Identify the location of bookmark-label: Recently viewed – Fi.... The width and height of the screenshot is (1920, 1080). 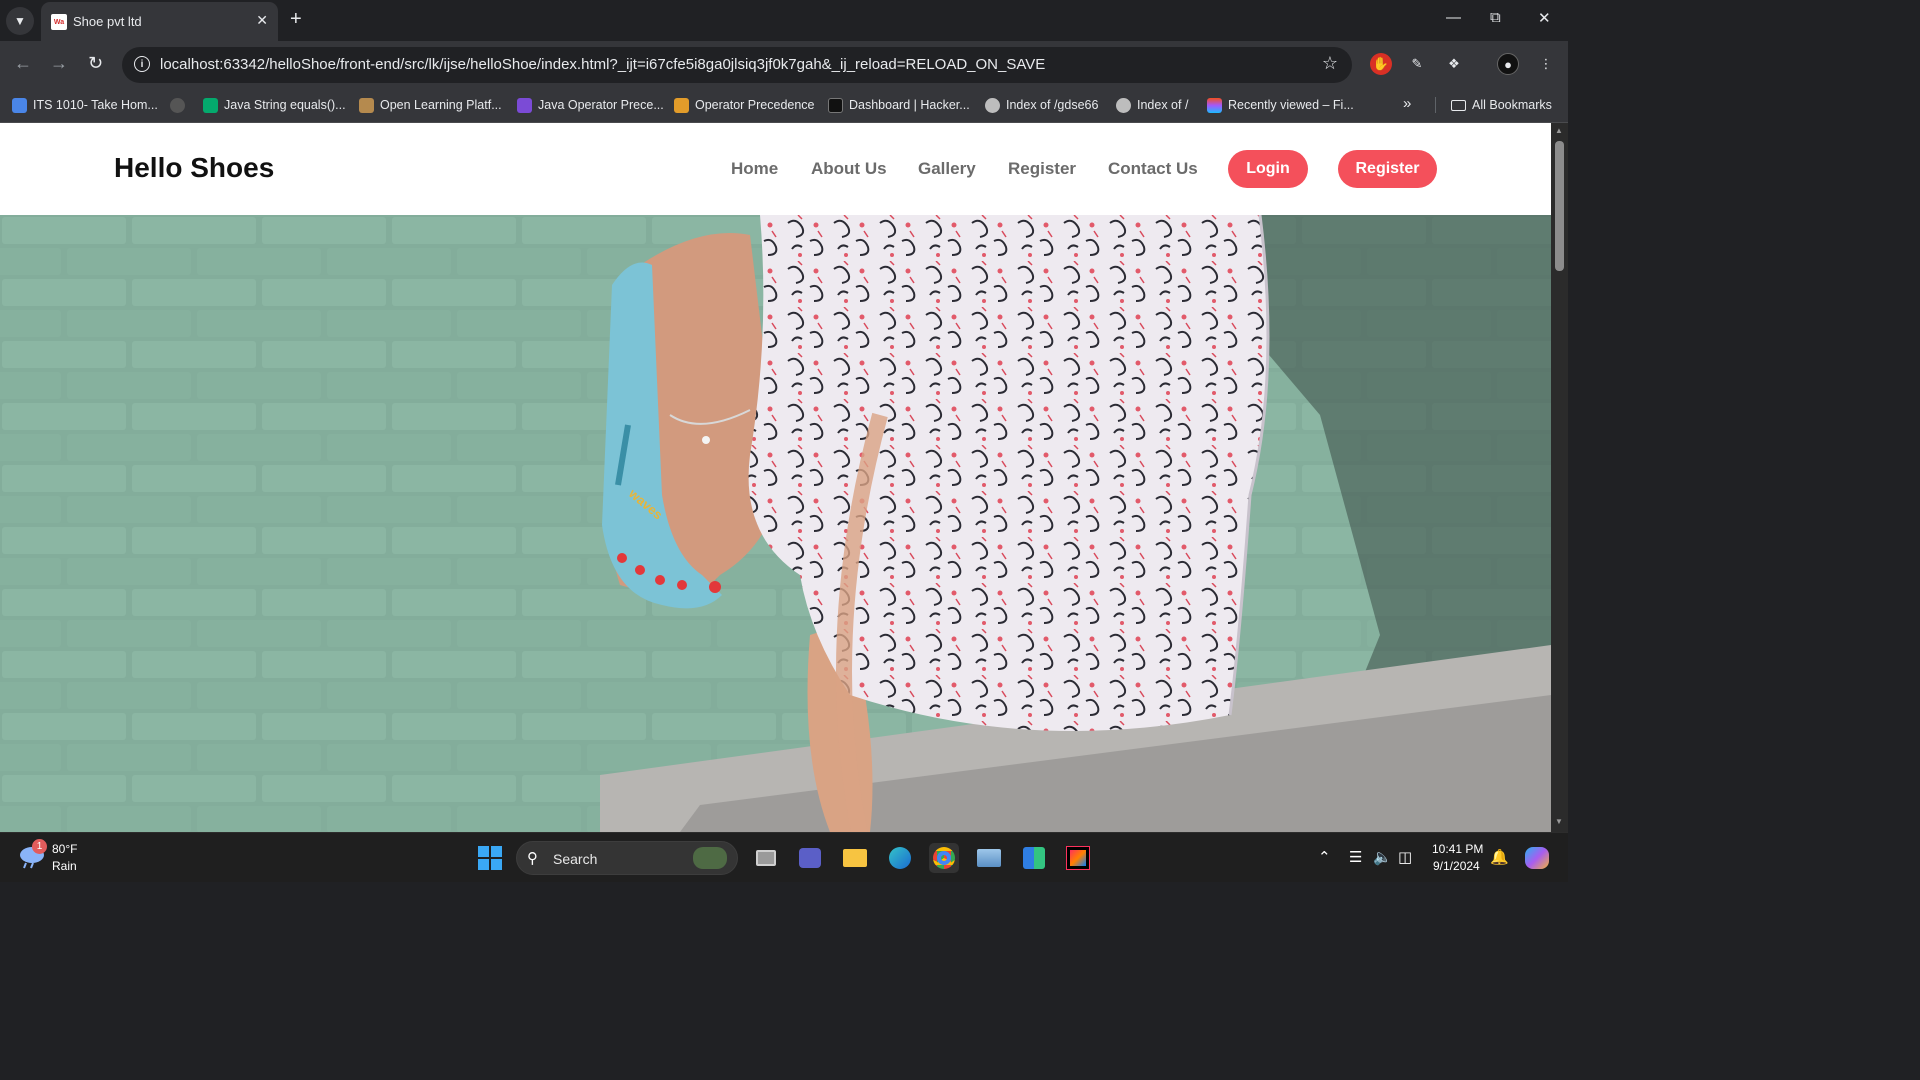
(1291, 105).